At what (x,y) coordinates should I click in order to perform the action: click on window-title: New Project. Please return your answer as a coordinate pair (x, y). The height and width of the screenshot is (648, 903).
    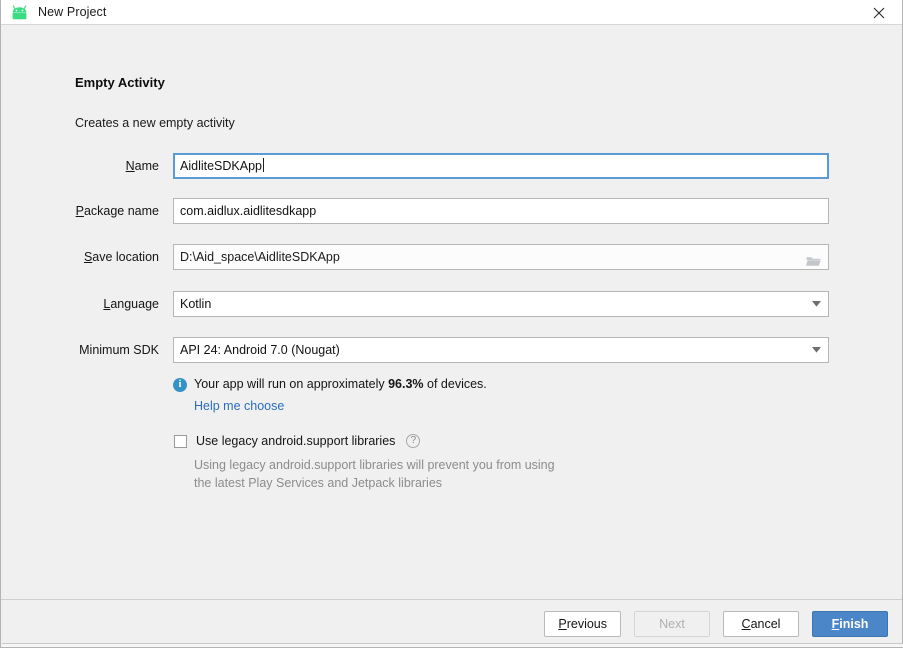
    Looking at the image, I should click on (72, 12).